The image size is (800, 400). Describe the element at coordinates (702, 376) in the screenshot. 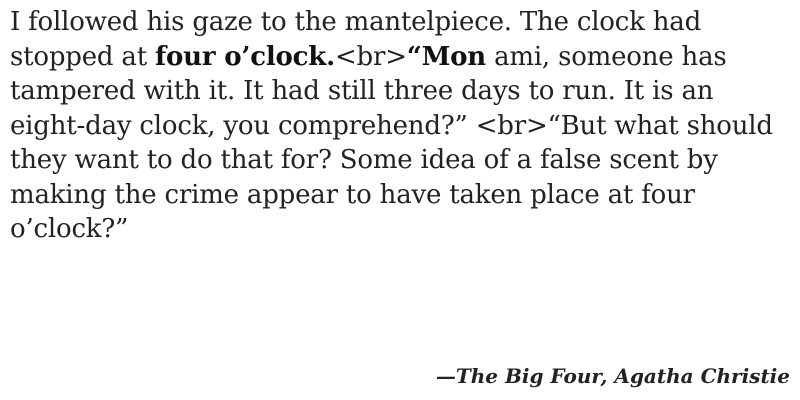

I see `author-name: Agatha Christie` at that location.